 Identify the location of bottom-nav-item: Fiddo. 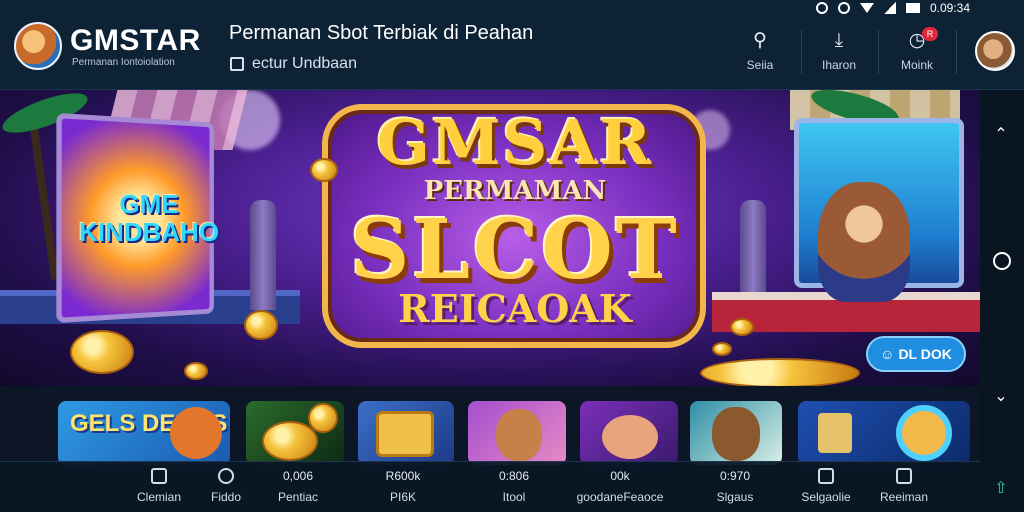
(226, 485).